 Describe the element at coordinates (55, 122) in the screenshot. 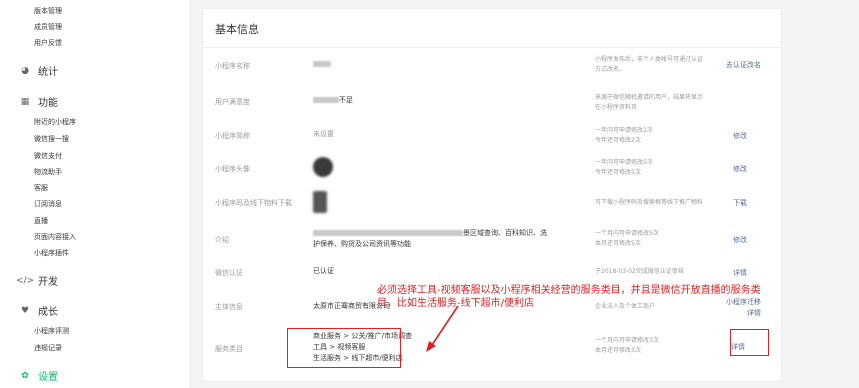

I see `sidebar-item-nearby: 附近的小程序` at that location.